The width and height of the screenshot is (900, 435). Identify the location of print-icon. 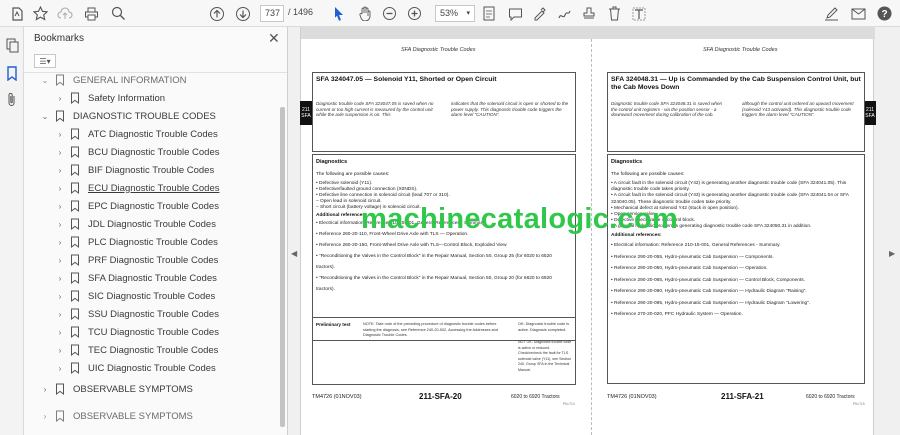
(91, 13).